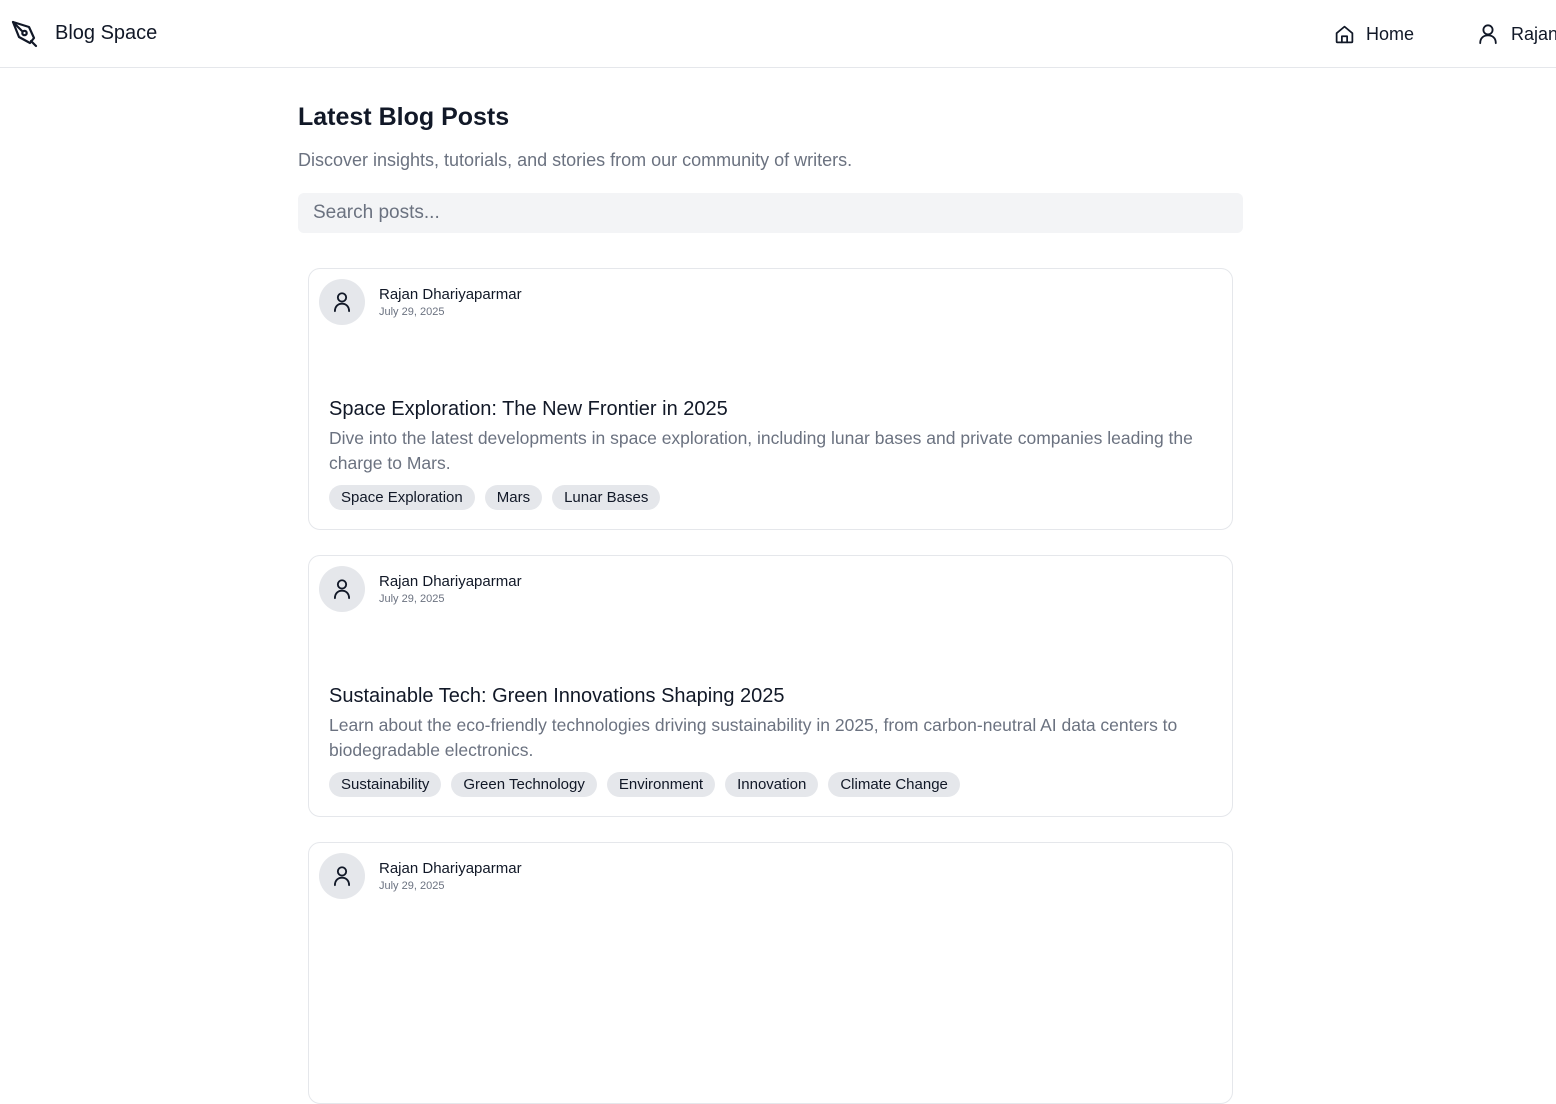 The image size is (1556, 1104). I want to click on top-navbar: Blog Space Home Rajan, so click(778, 34).